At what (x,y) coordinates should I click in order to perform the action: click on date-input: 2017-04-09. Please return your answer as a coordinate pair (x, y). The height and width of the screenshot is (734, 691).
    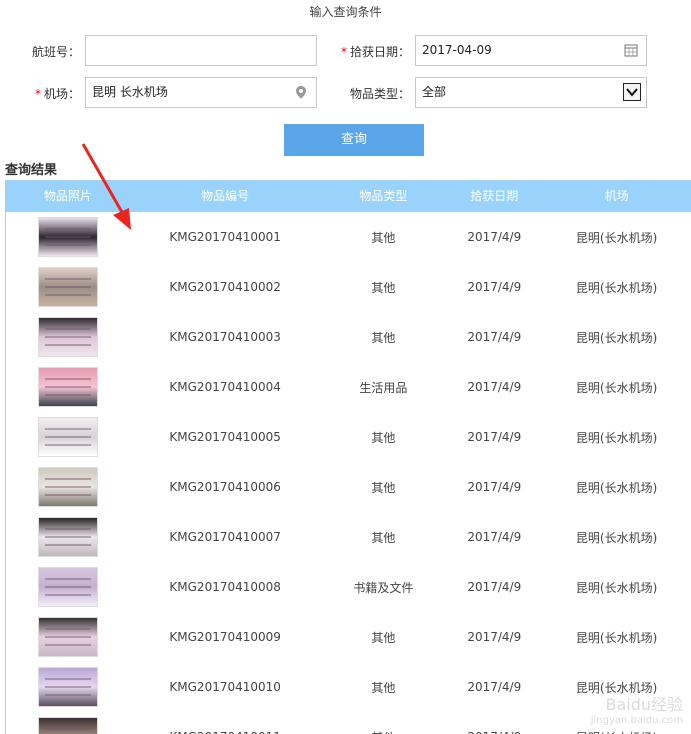
    Looking at the image, I should click on (531, 50).